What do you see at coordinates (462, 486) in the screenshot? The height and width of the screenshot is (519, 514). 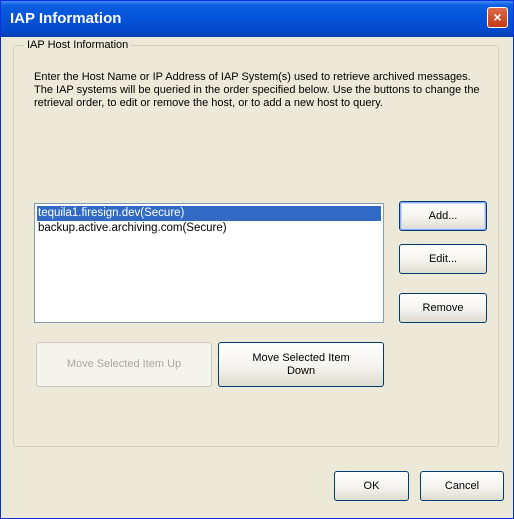 I see `cancel-button: Cancel` at bounding box center [462, 486].